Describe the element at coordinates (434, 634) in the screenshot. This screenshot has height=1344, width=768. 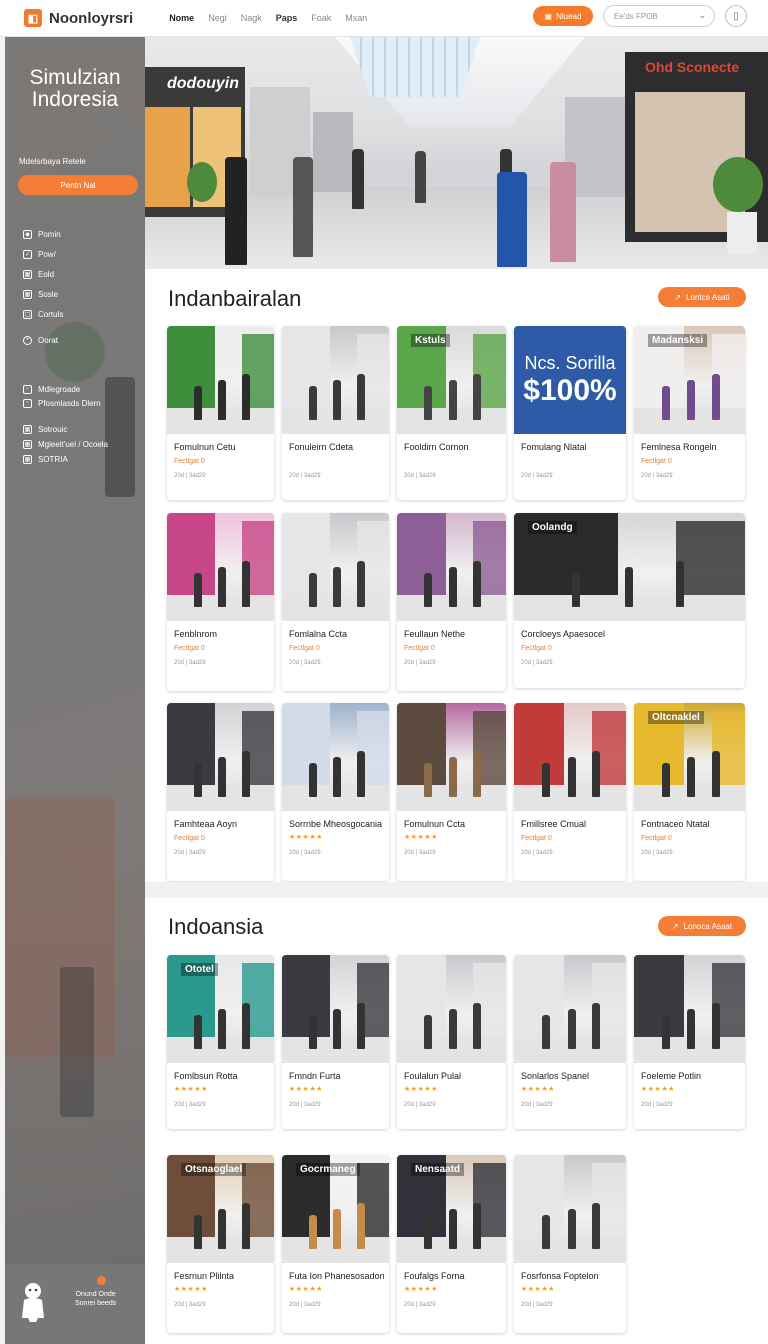
I see `store-card-title: Feullaun Nethe` at that location.